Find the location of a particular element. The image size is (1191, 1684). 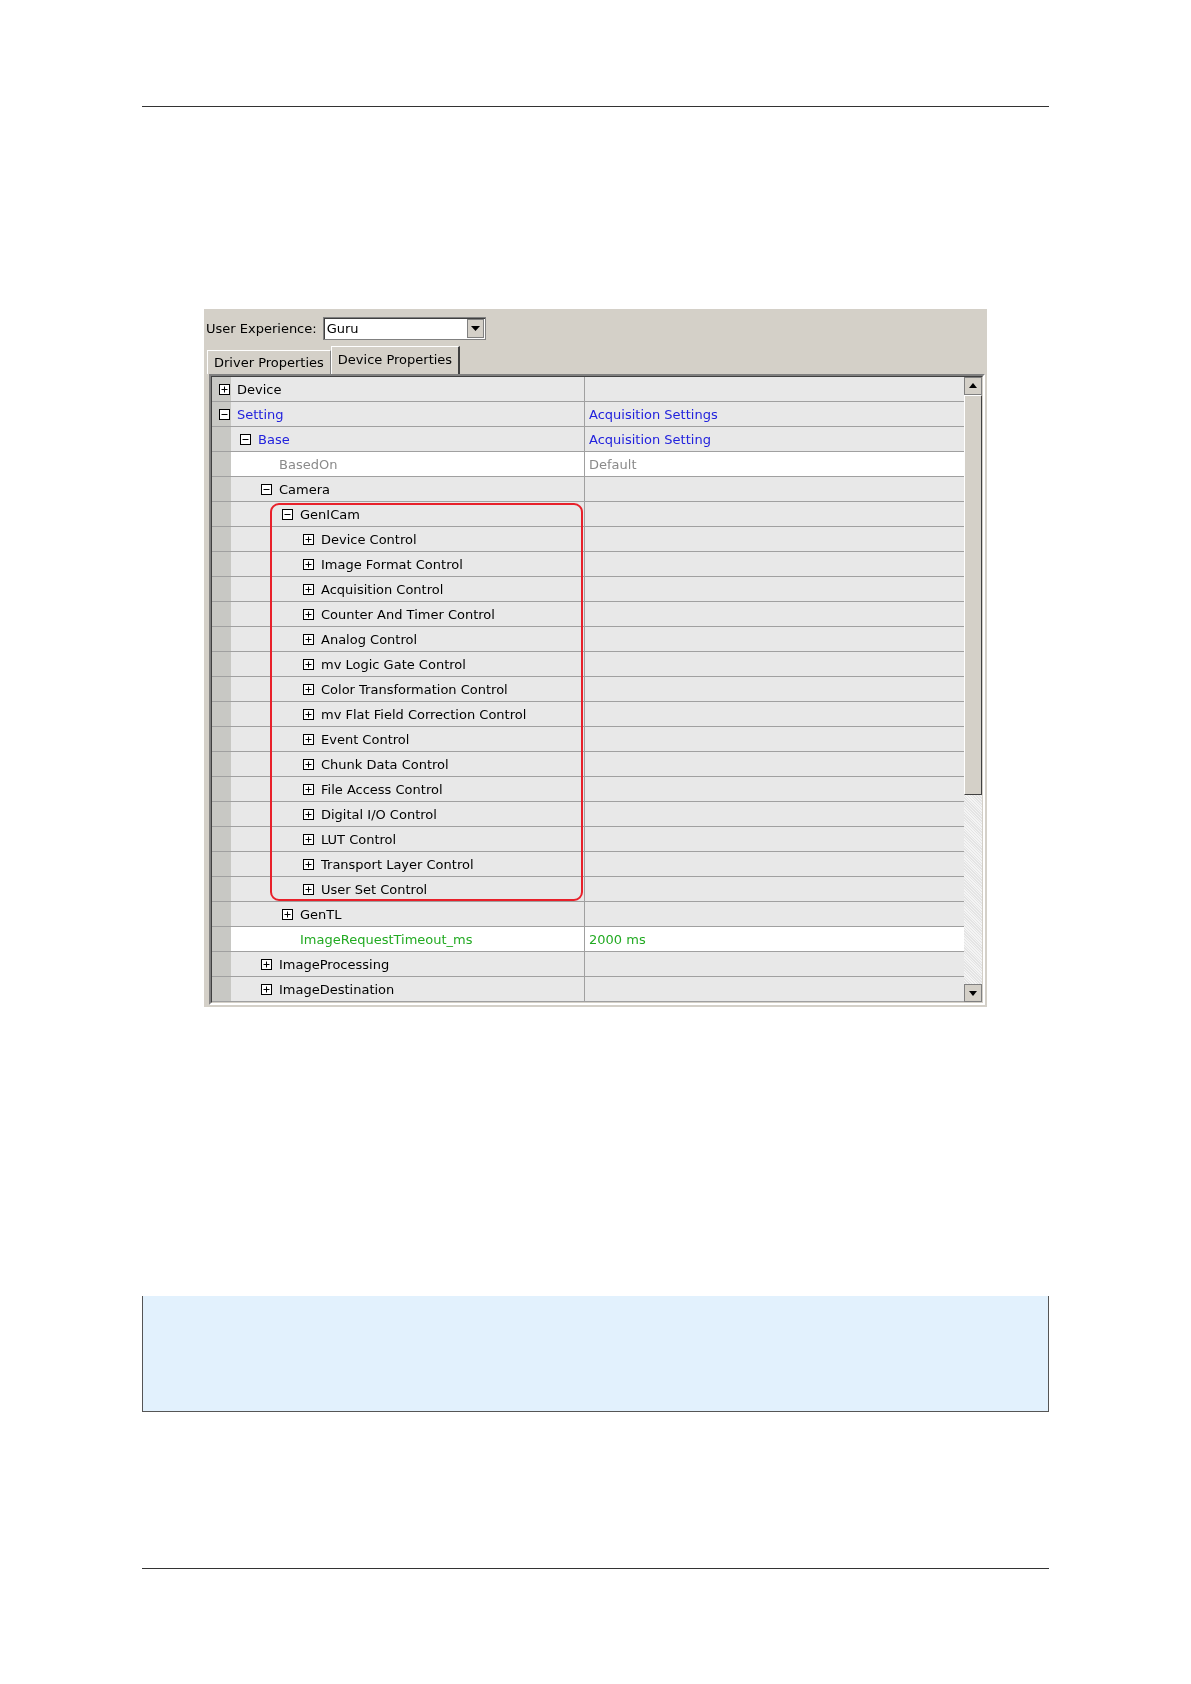

tab: Driver Properties is located at coordinates (269, 362).